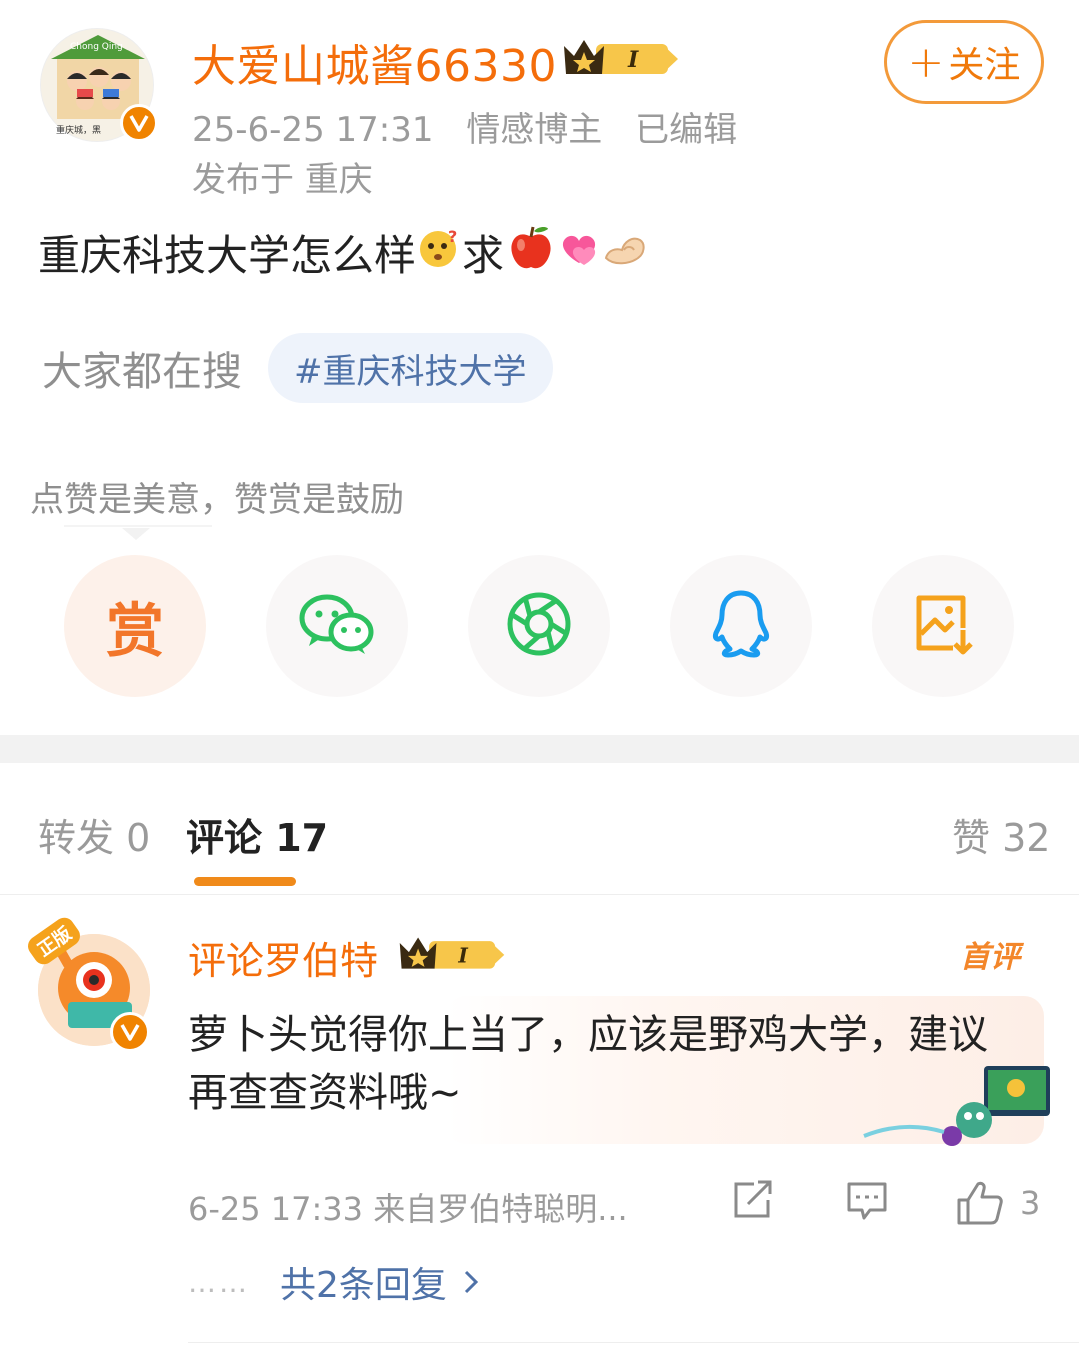  I want to click on first-comment-badge: 首评, so click(990, 957).